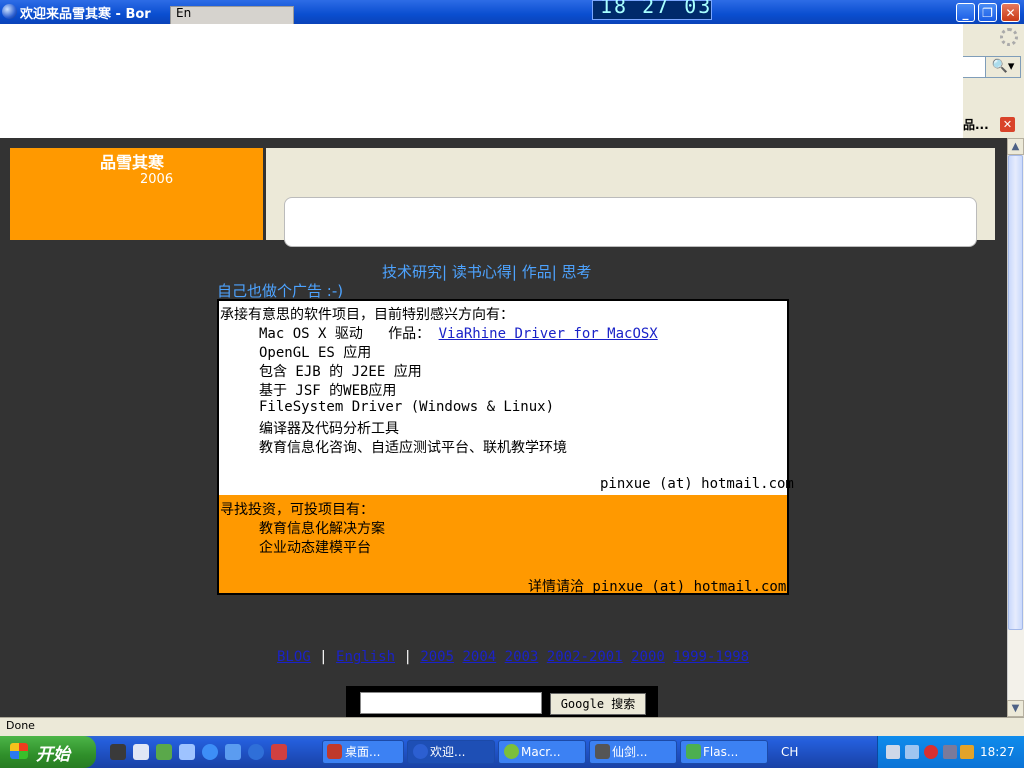  Describe the element at coordinates (451, 703) in the screenshot. I see `google-search-input` at that location.